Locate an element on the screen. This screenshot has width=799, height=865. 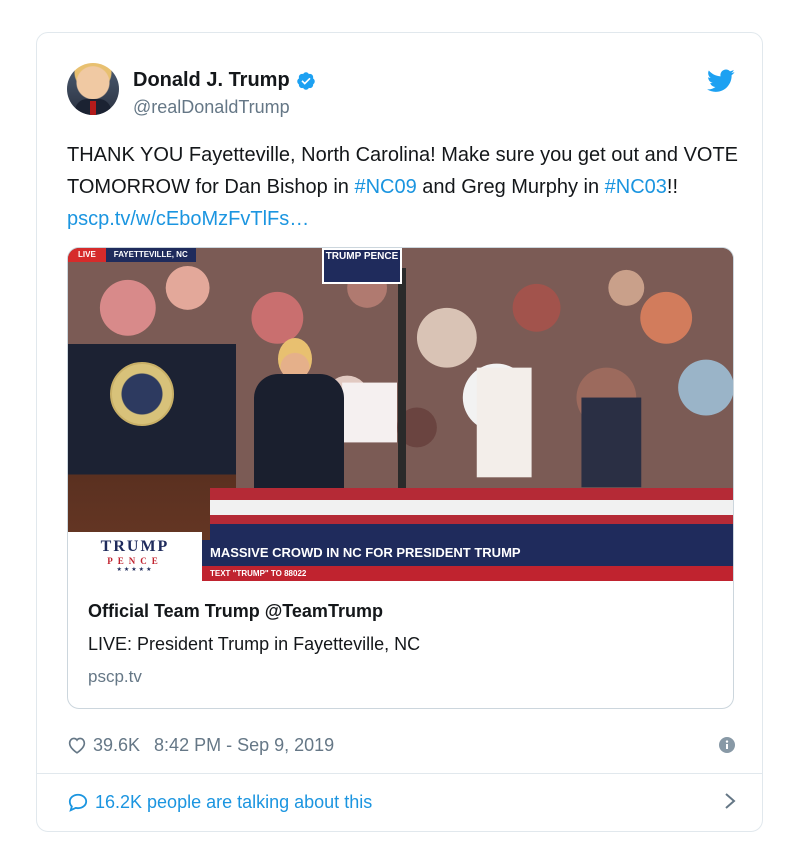
info-icon is located at coordinates (727, 745).